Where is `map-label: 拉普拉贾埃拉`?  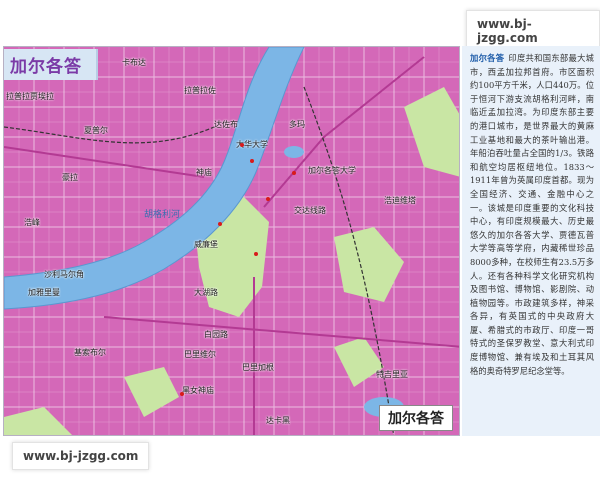 map-label: 拉普拉贾埃拉 is located at coordinates (30, 96).